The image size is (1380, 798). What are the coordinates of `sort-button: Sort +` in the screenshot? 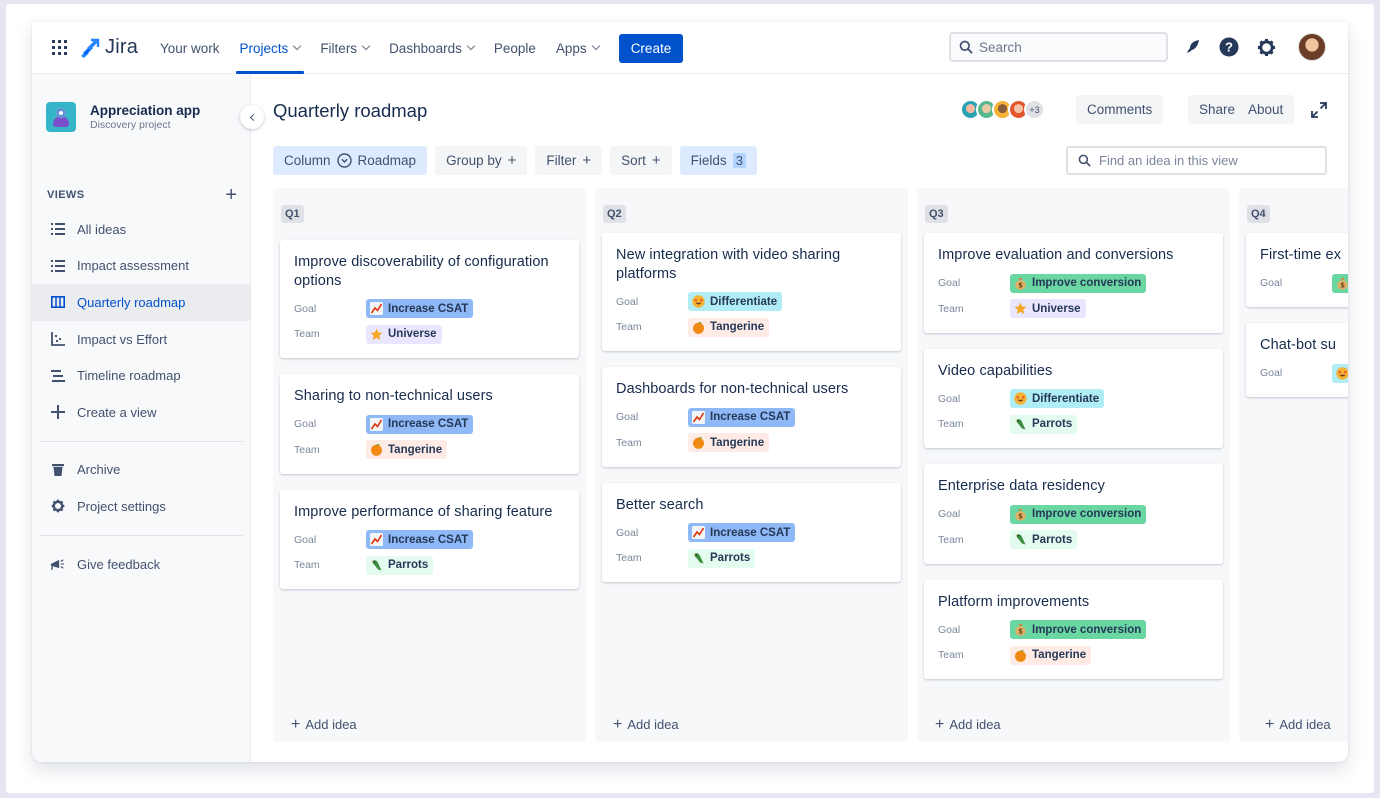 It's located at (641, 160).